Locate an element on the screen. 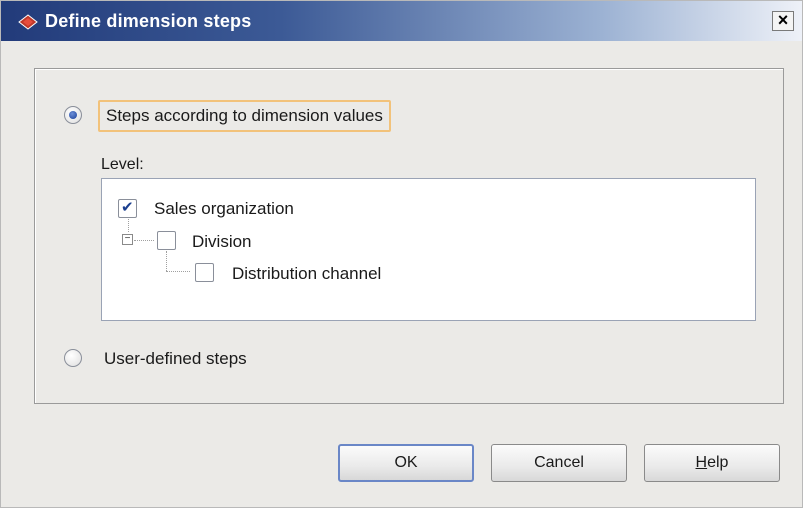 This screenshot has height=508, width=803. ok-button: OK is located at coordinates (406, 463).